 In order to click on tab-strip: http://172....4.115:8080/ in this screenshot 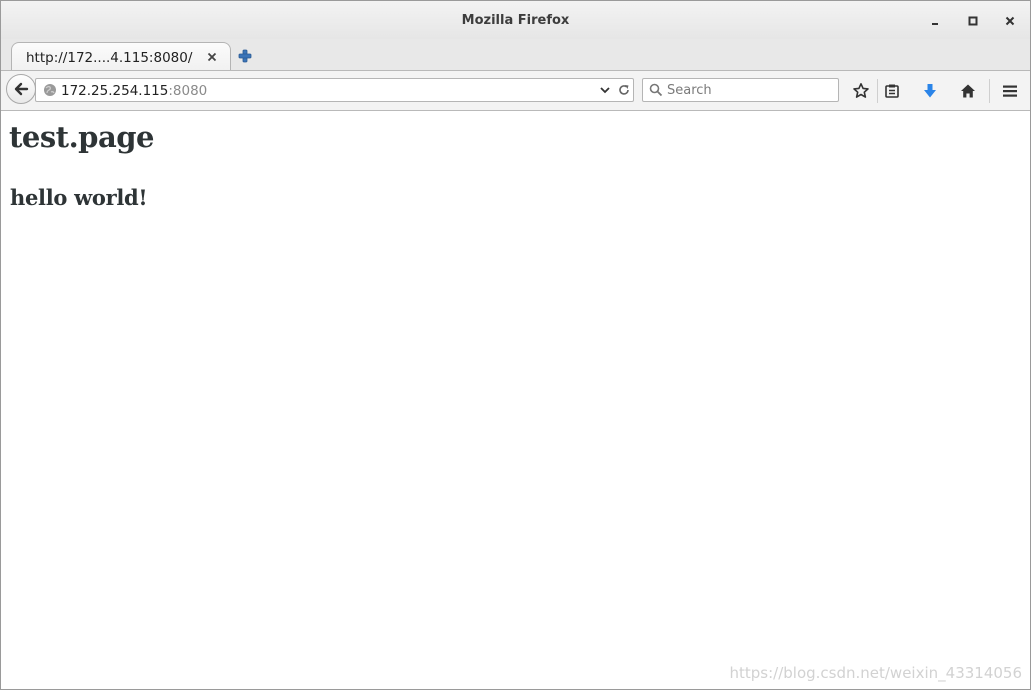, I will do `click(515, 55)`.